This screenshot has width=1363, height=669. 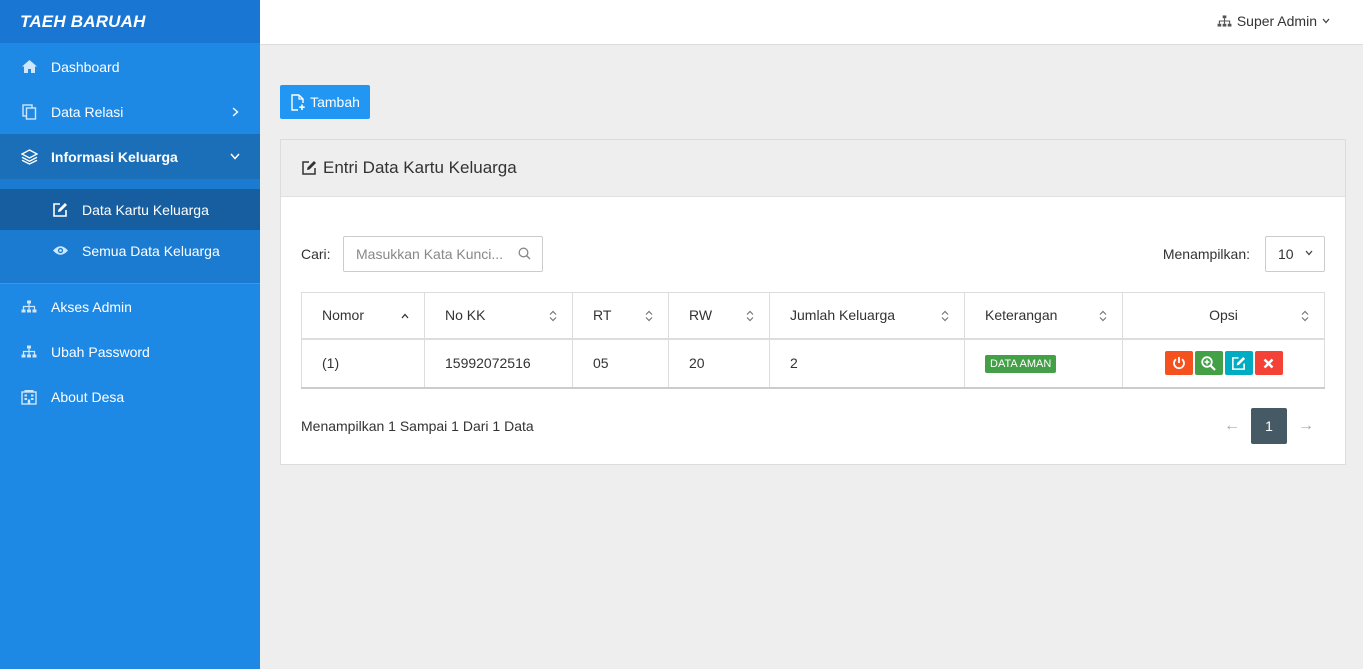 What do you see at coordinates (299, 102) in the screenshot?
I see `file-add-icon` at bounding box center [299, 102].